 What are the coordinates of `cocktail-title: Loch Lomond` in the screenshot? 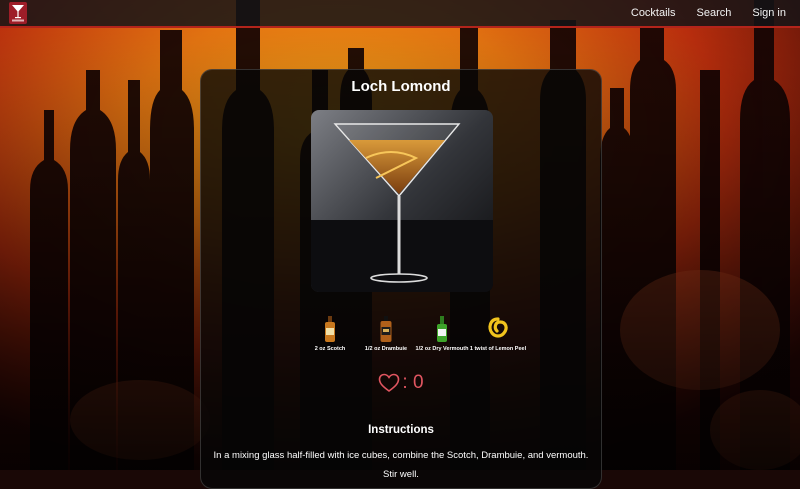 It's located at (401, 86).